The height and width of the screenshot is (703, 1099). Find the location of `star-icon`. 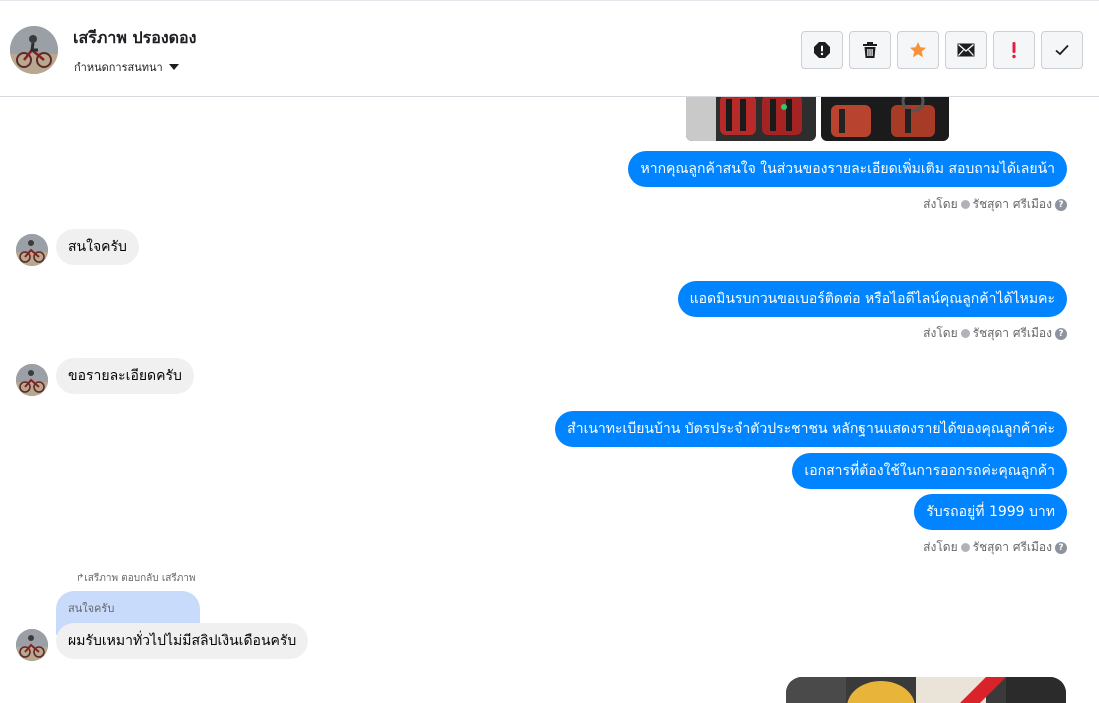

star-icon is located at coordinates (918, 50).